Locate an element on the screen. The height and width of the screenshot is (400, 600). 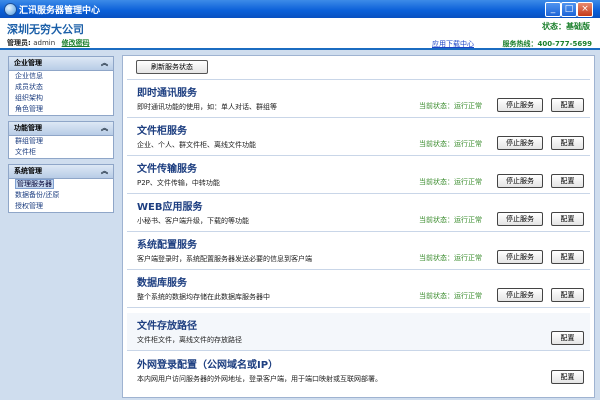
service-name: WEB应用服务 is located at coordinates (170, 207).